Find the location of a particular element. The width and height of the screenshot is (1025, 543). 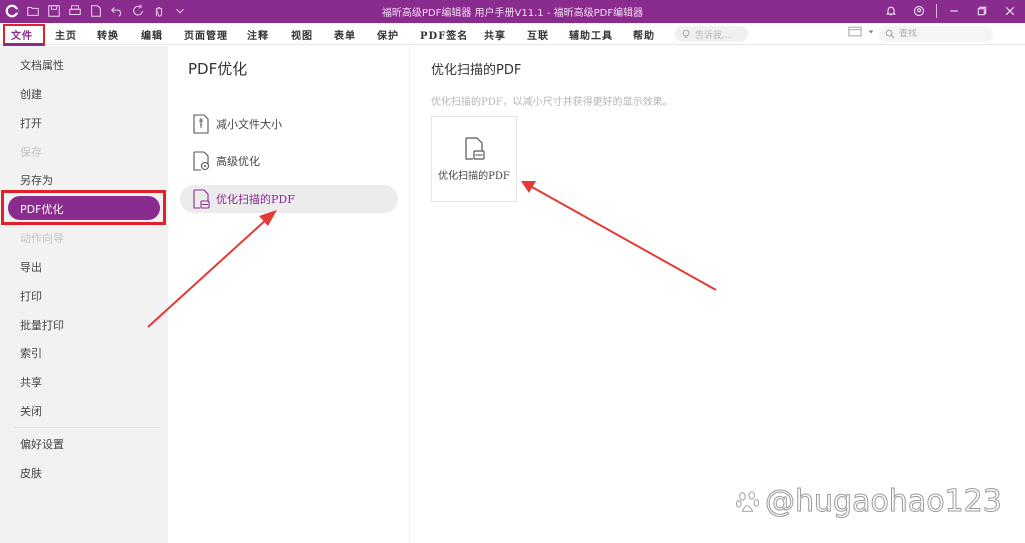

optimize-scanned-pdf-card: 优化扫描的PDF is located at coordinates (474, 159).